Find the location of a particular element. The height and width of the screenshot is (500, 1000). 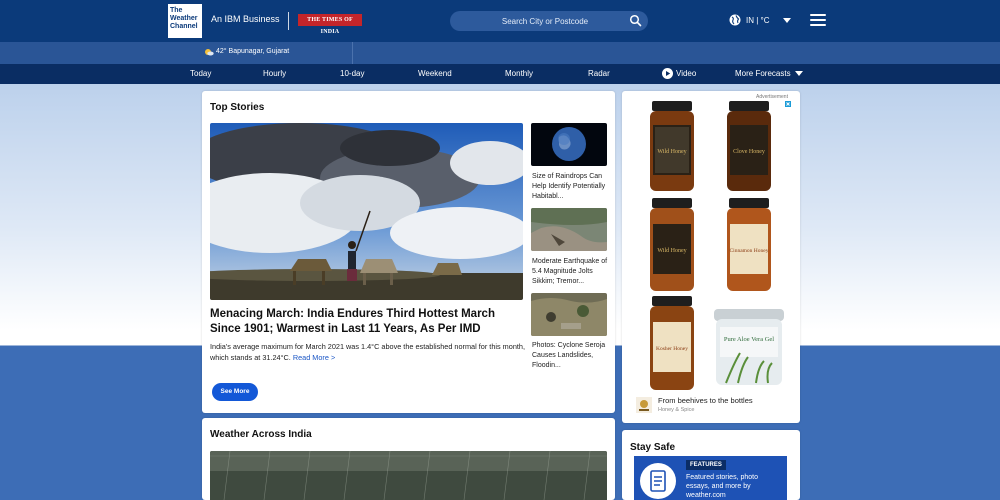

search-input is located at coordinates (545, 21).